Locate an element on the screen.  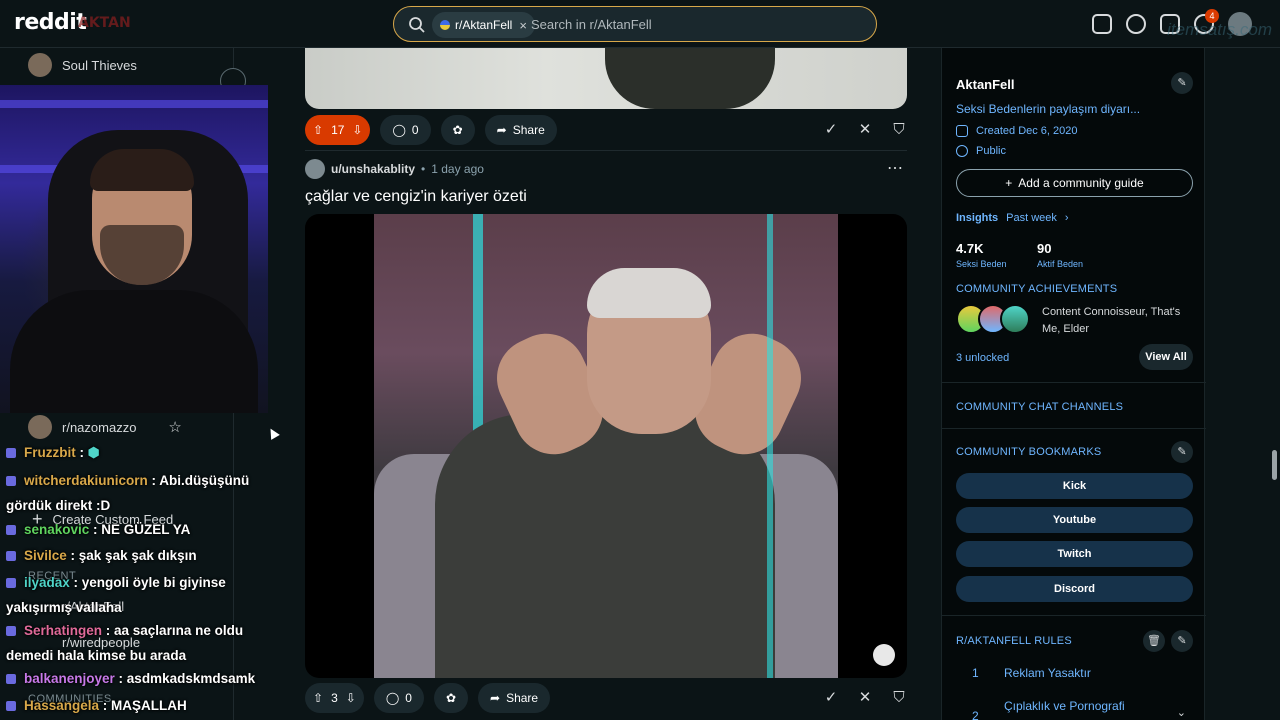
achievements-list: Content Connoisseur, That's Me, Elder is located at coordinates (1111, 320).